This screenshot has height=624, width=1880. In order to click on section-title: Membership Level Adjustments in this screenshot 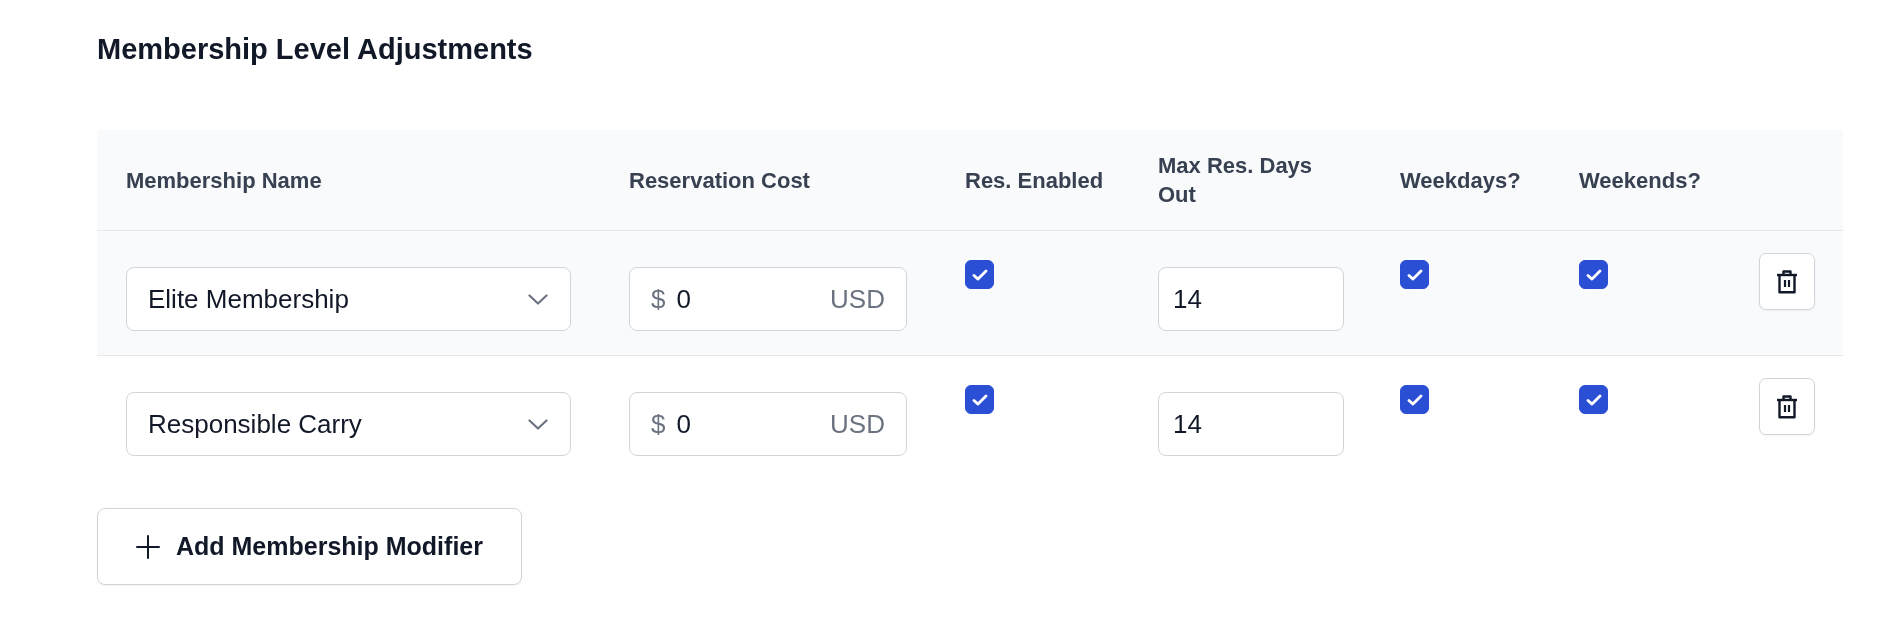, I will do `click(315, 49)`.